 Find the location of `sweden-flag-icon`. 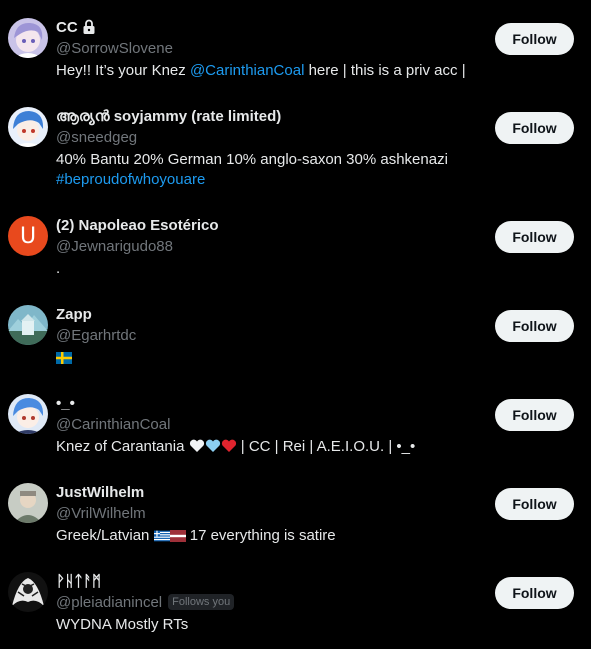

sweden-flag-icon is located at coordinates (64, 360).